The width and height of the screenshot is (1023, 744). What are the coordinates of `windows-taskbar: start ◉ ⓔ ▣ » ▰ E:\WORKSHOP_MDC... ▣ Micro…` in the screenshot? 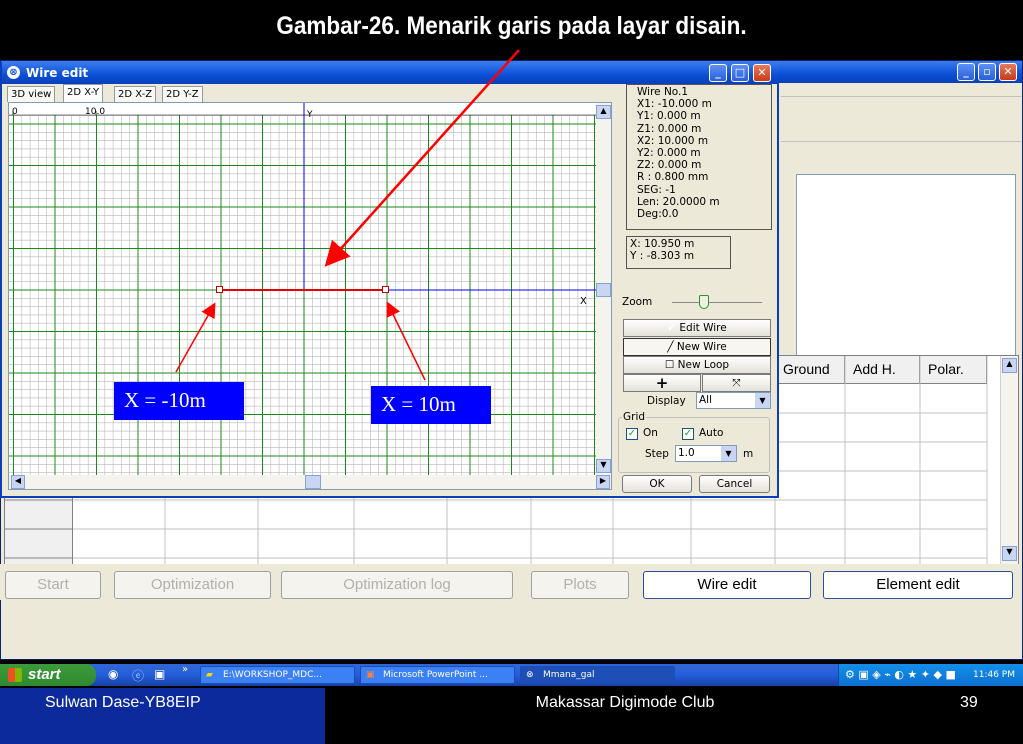 It's located at (511, 675).